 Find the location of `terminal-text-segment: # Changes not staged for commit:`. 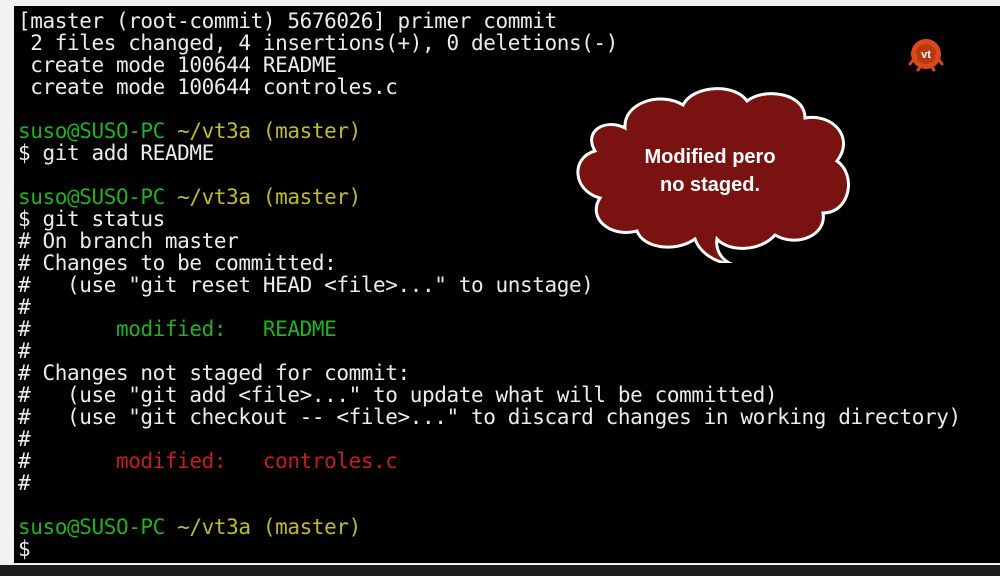

terminal-text-segment: # Changes not staged for commit: is located at coordinates (214, 373).